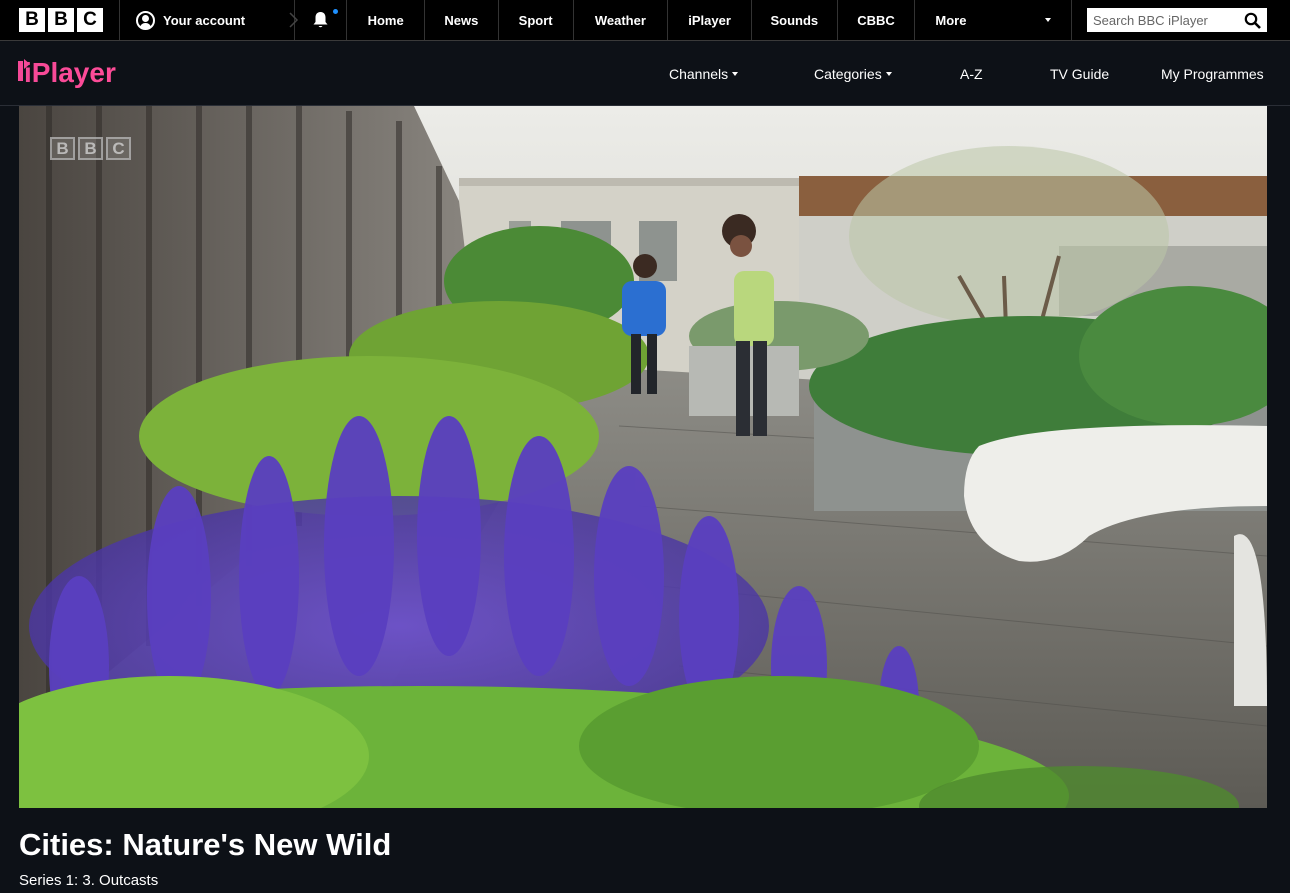 The image size is (1290, 893). I want to click on notifications-button, so click(321, 20).